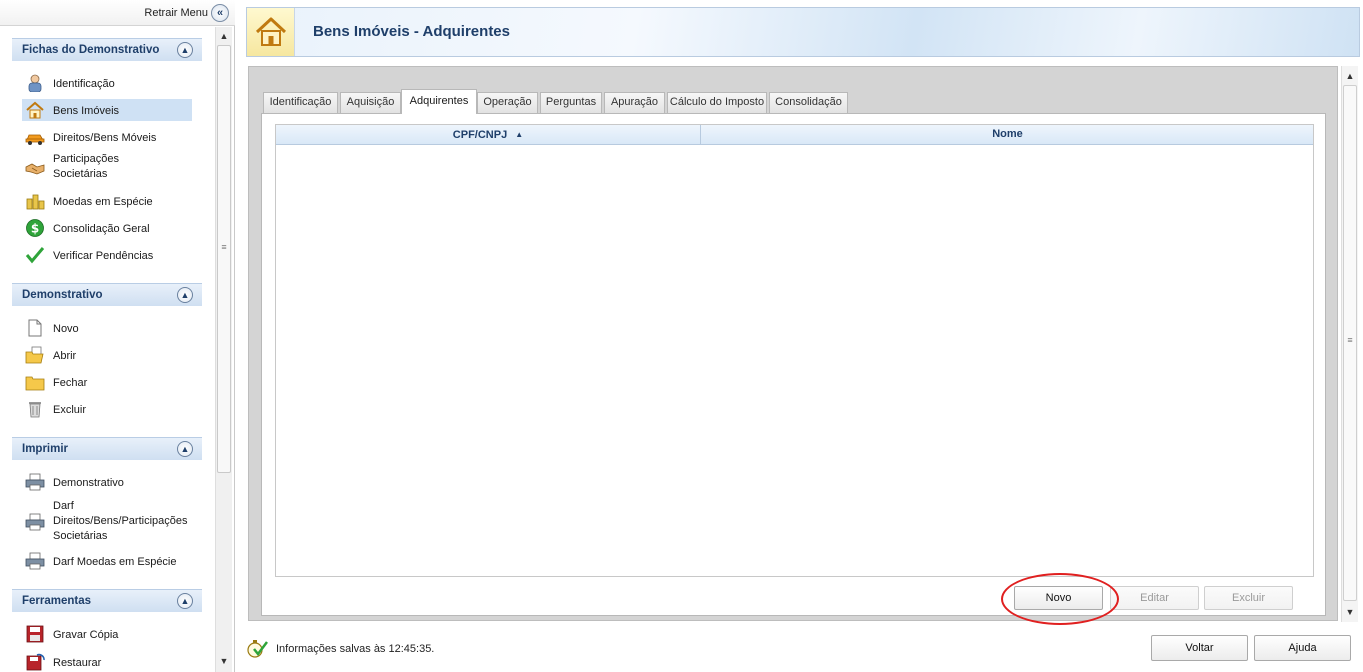  Describe the element at coordinates (107, 448) in the screenshot. I see `section-header-imprimir: Imprimir ▲` at that location.